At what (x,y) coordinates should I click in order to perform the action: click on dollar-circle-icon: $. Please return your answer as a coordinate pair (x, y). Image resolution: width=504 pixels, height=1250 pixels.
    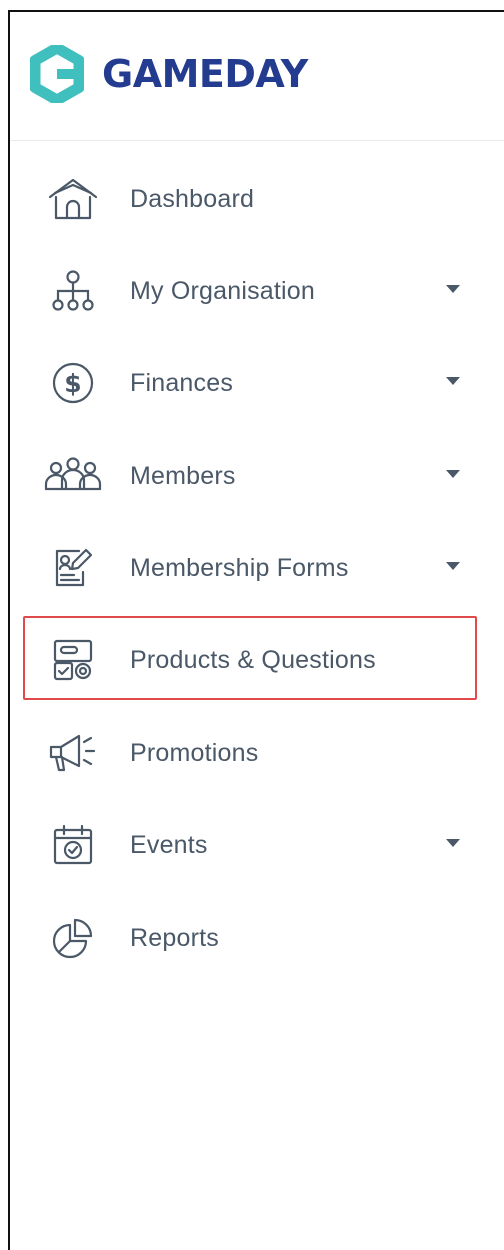
    Looking at the image, I should click on (73, 383).